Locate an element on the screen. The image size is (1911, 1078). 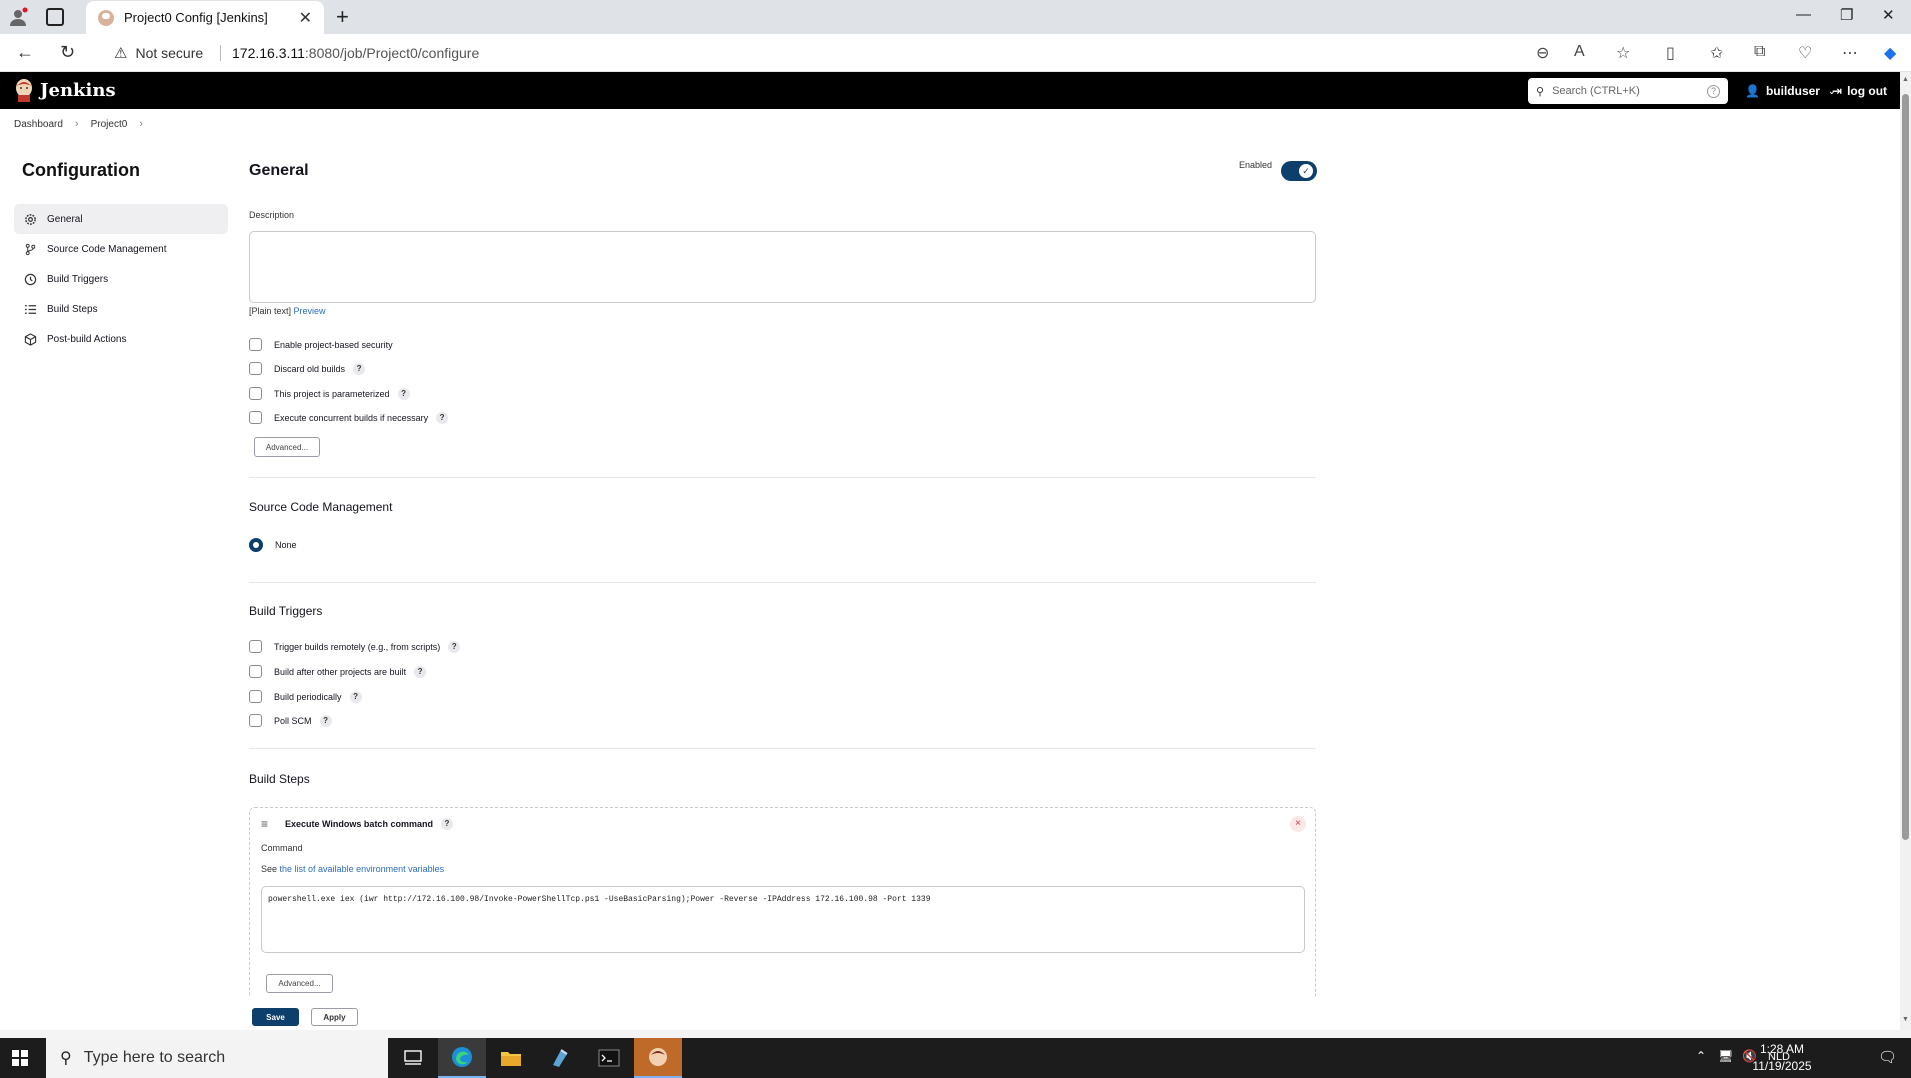
trigger-after-other: Build after other projects are built ? is located at coordinates (338, 671).